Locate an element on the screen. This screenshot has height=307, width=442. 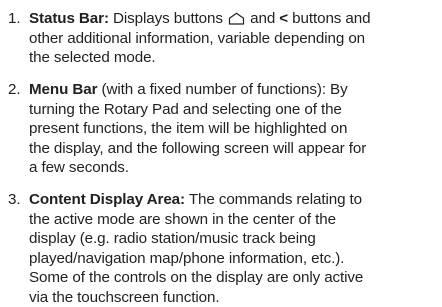
home-icon is located at coordinates (236, 18).